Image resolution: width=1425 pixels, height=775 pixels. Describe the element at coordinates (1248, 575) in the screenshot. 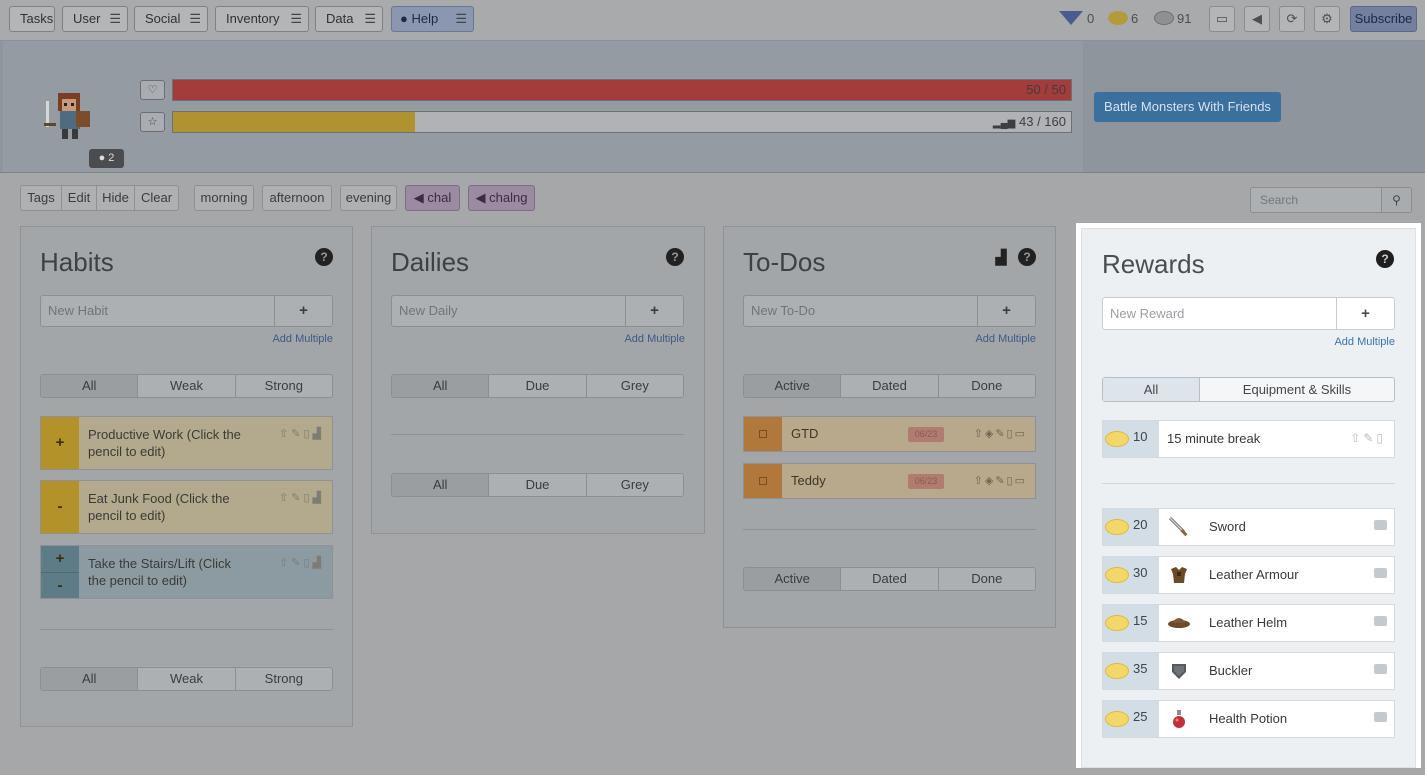

I see `equipment-item: 30 Leather Armour` at that location.